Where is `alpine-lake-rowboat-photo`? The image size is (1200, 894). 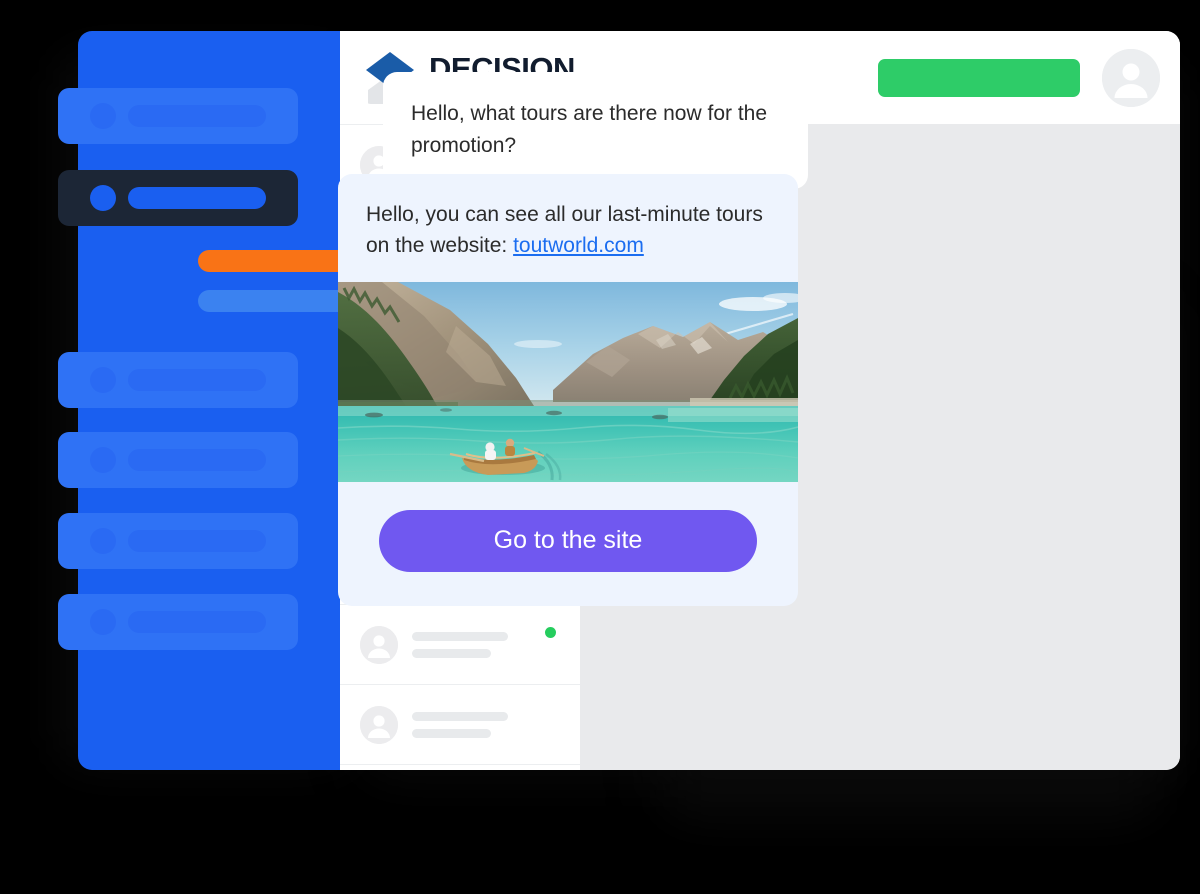 alpine-lake-rowboat-photo is located at coordinates (568, 381).